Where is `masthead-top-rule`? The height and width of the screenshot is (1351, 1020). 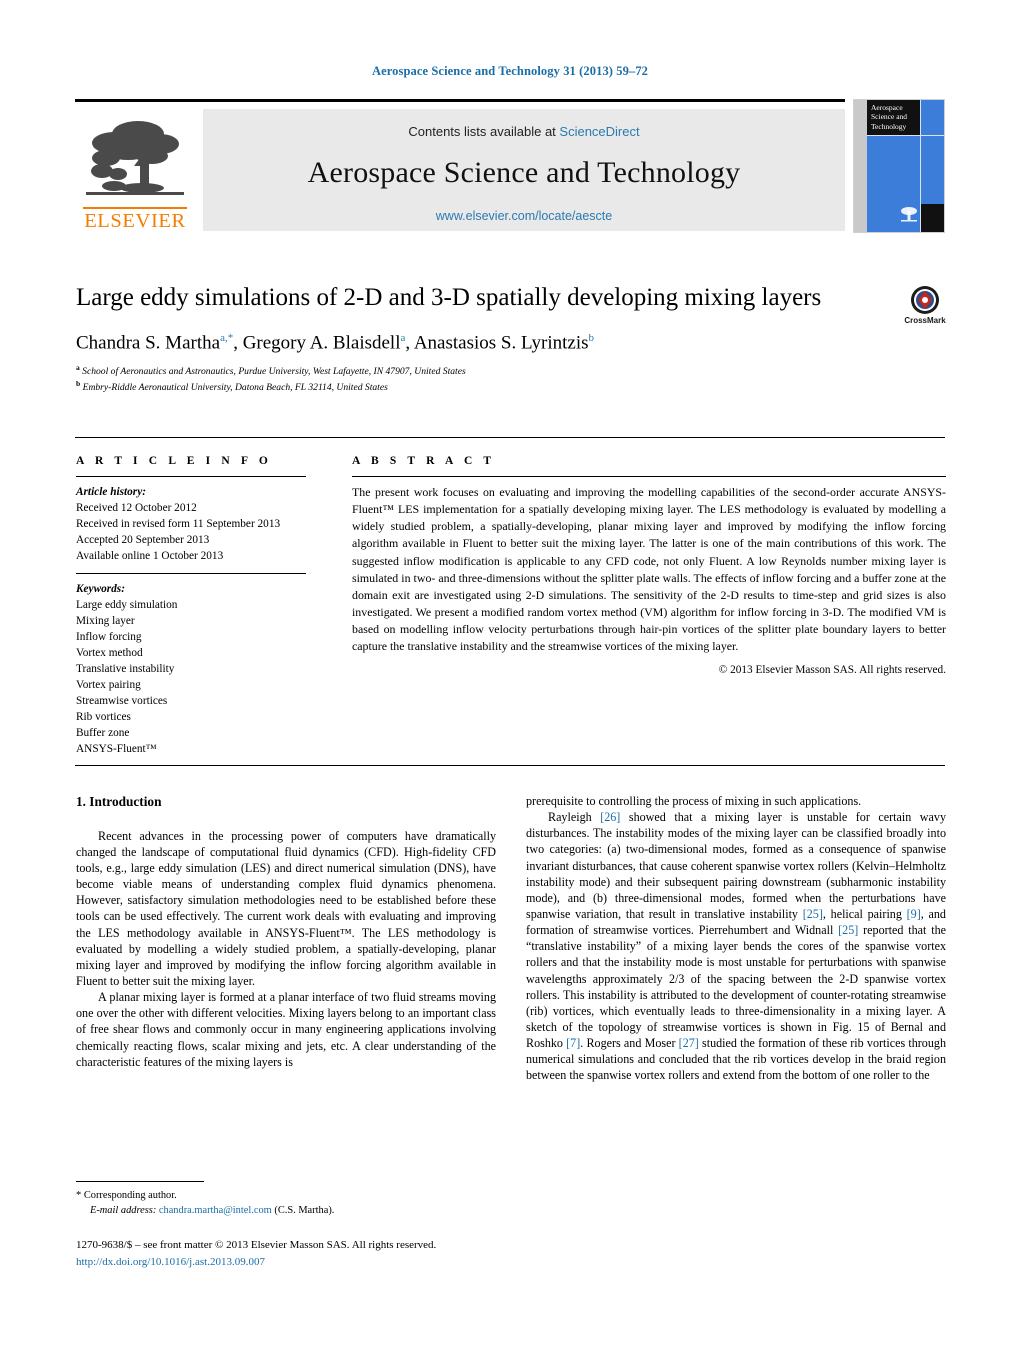 masthead-top-rule is located at coordinates (460, 100).